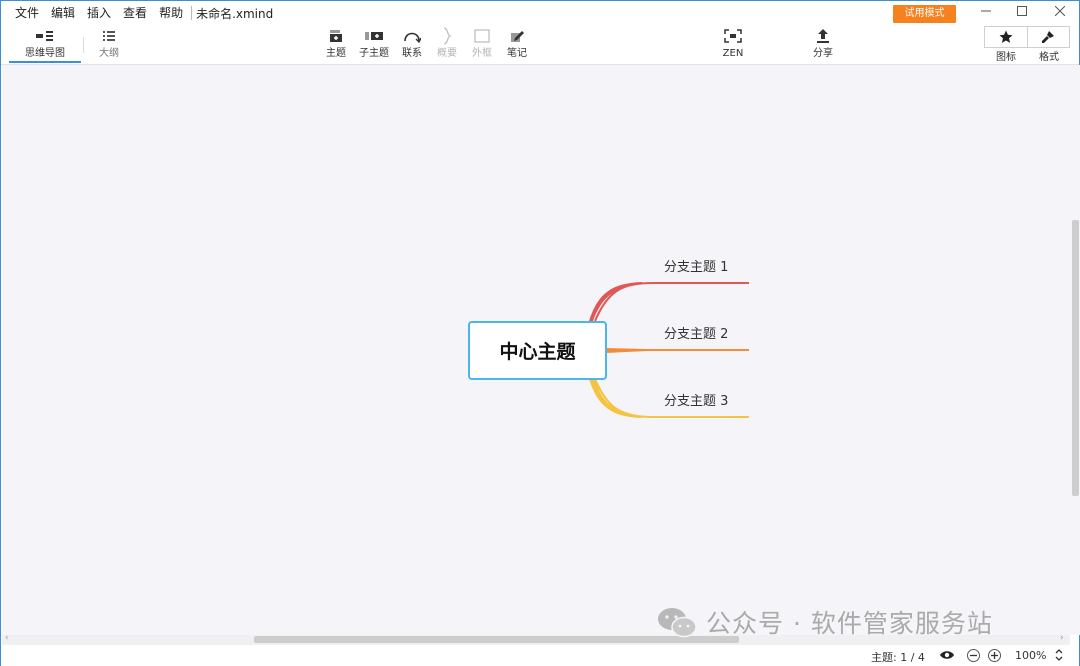 The image size is (1080, 666). Describe the element at coordinates (696, 399) in the screenshot. I see `branch-topic-3: 分支主题 3` at that location.